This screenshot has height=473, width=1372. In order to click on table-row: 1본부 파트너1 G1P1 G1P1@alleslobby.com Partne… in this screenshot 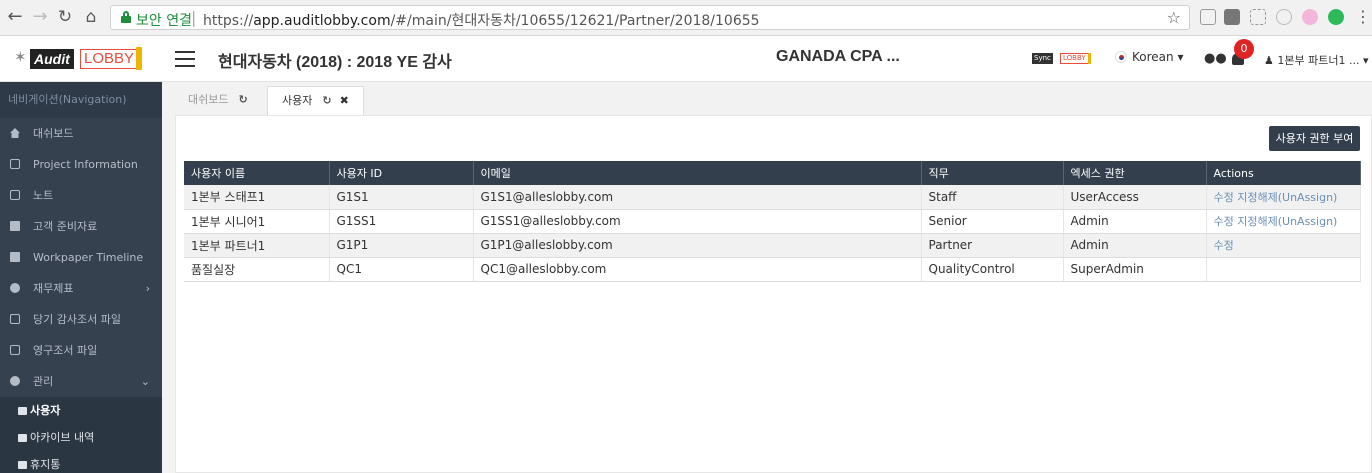, I will do `click(772, 245)`.